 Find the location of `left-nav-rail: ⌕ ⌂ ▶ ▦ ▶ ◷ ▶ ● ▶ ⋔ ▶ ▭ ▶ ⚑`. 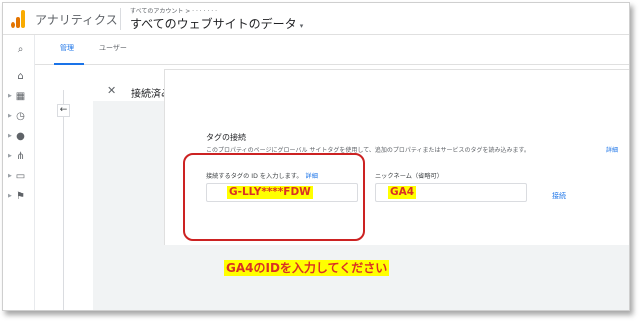

left-nav-rail: ⌕ ⌂ ▶ ▦ ▶ ◷ ▶ ● ▶ ⋔ ▶ ▭ ▶ ⚑ is located at coordinates (19, 172).